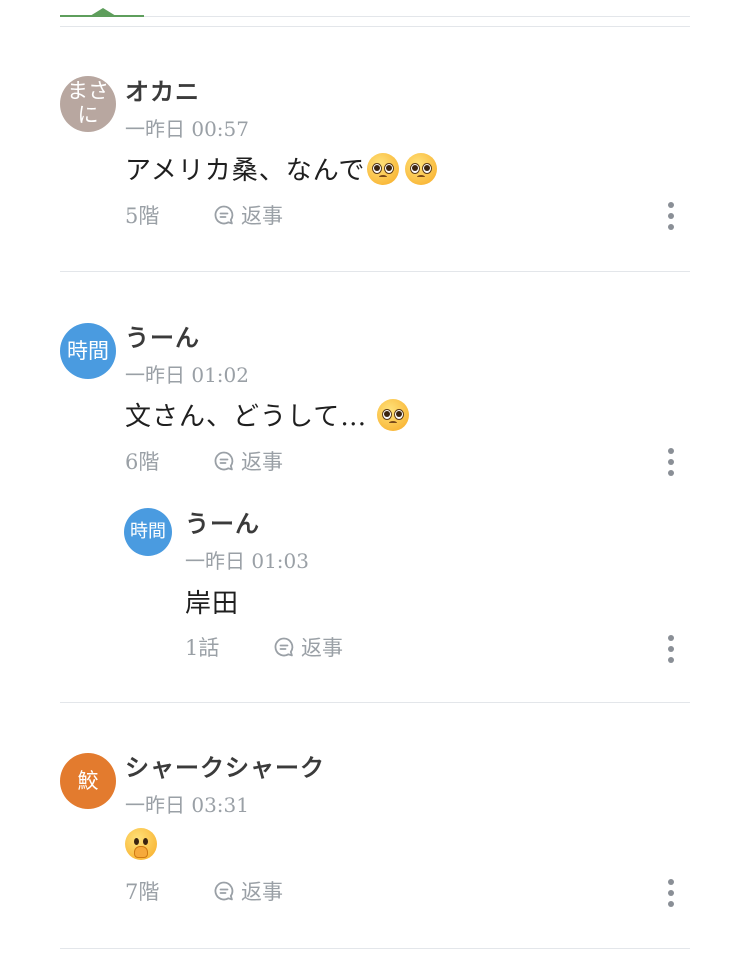 The image size is (750, 956). What do you see at coordinates (225, 765) in the screenshot?
I see `comment-author-name: シャークシャーク` at bounding box center [225, 765].